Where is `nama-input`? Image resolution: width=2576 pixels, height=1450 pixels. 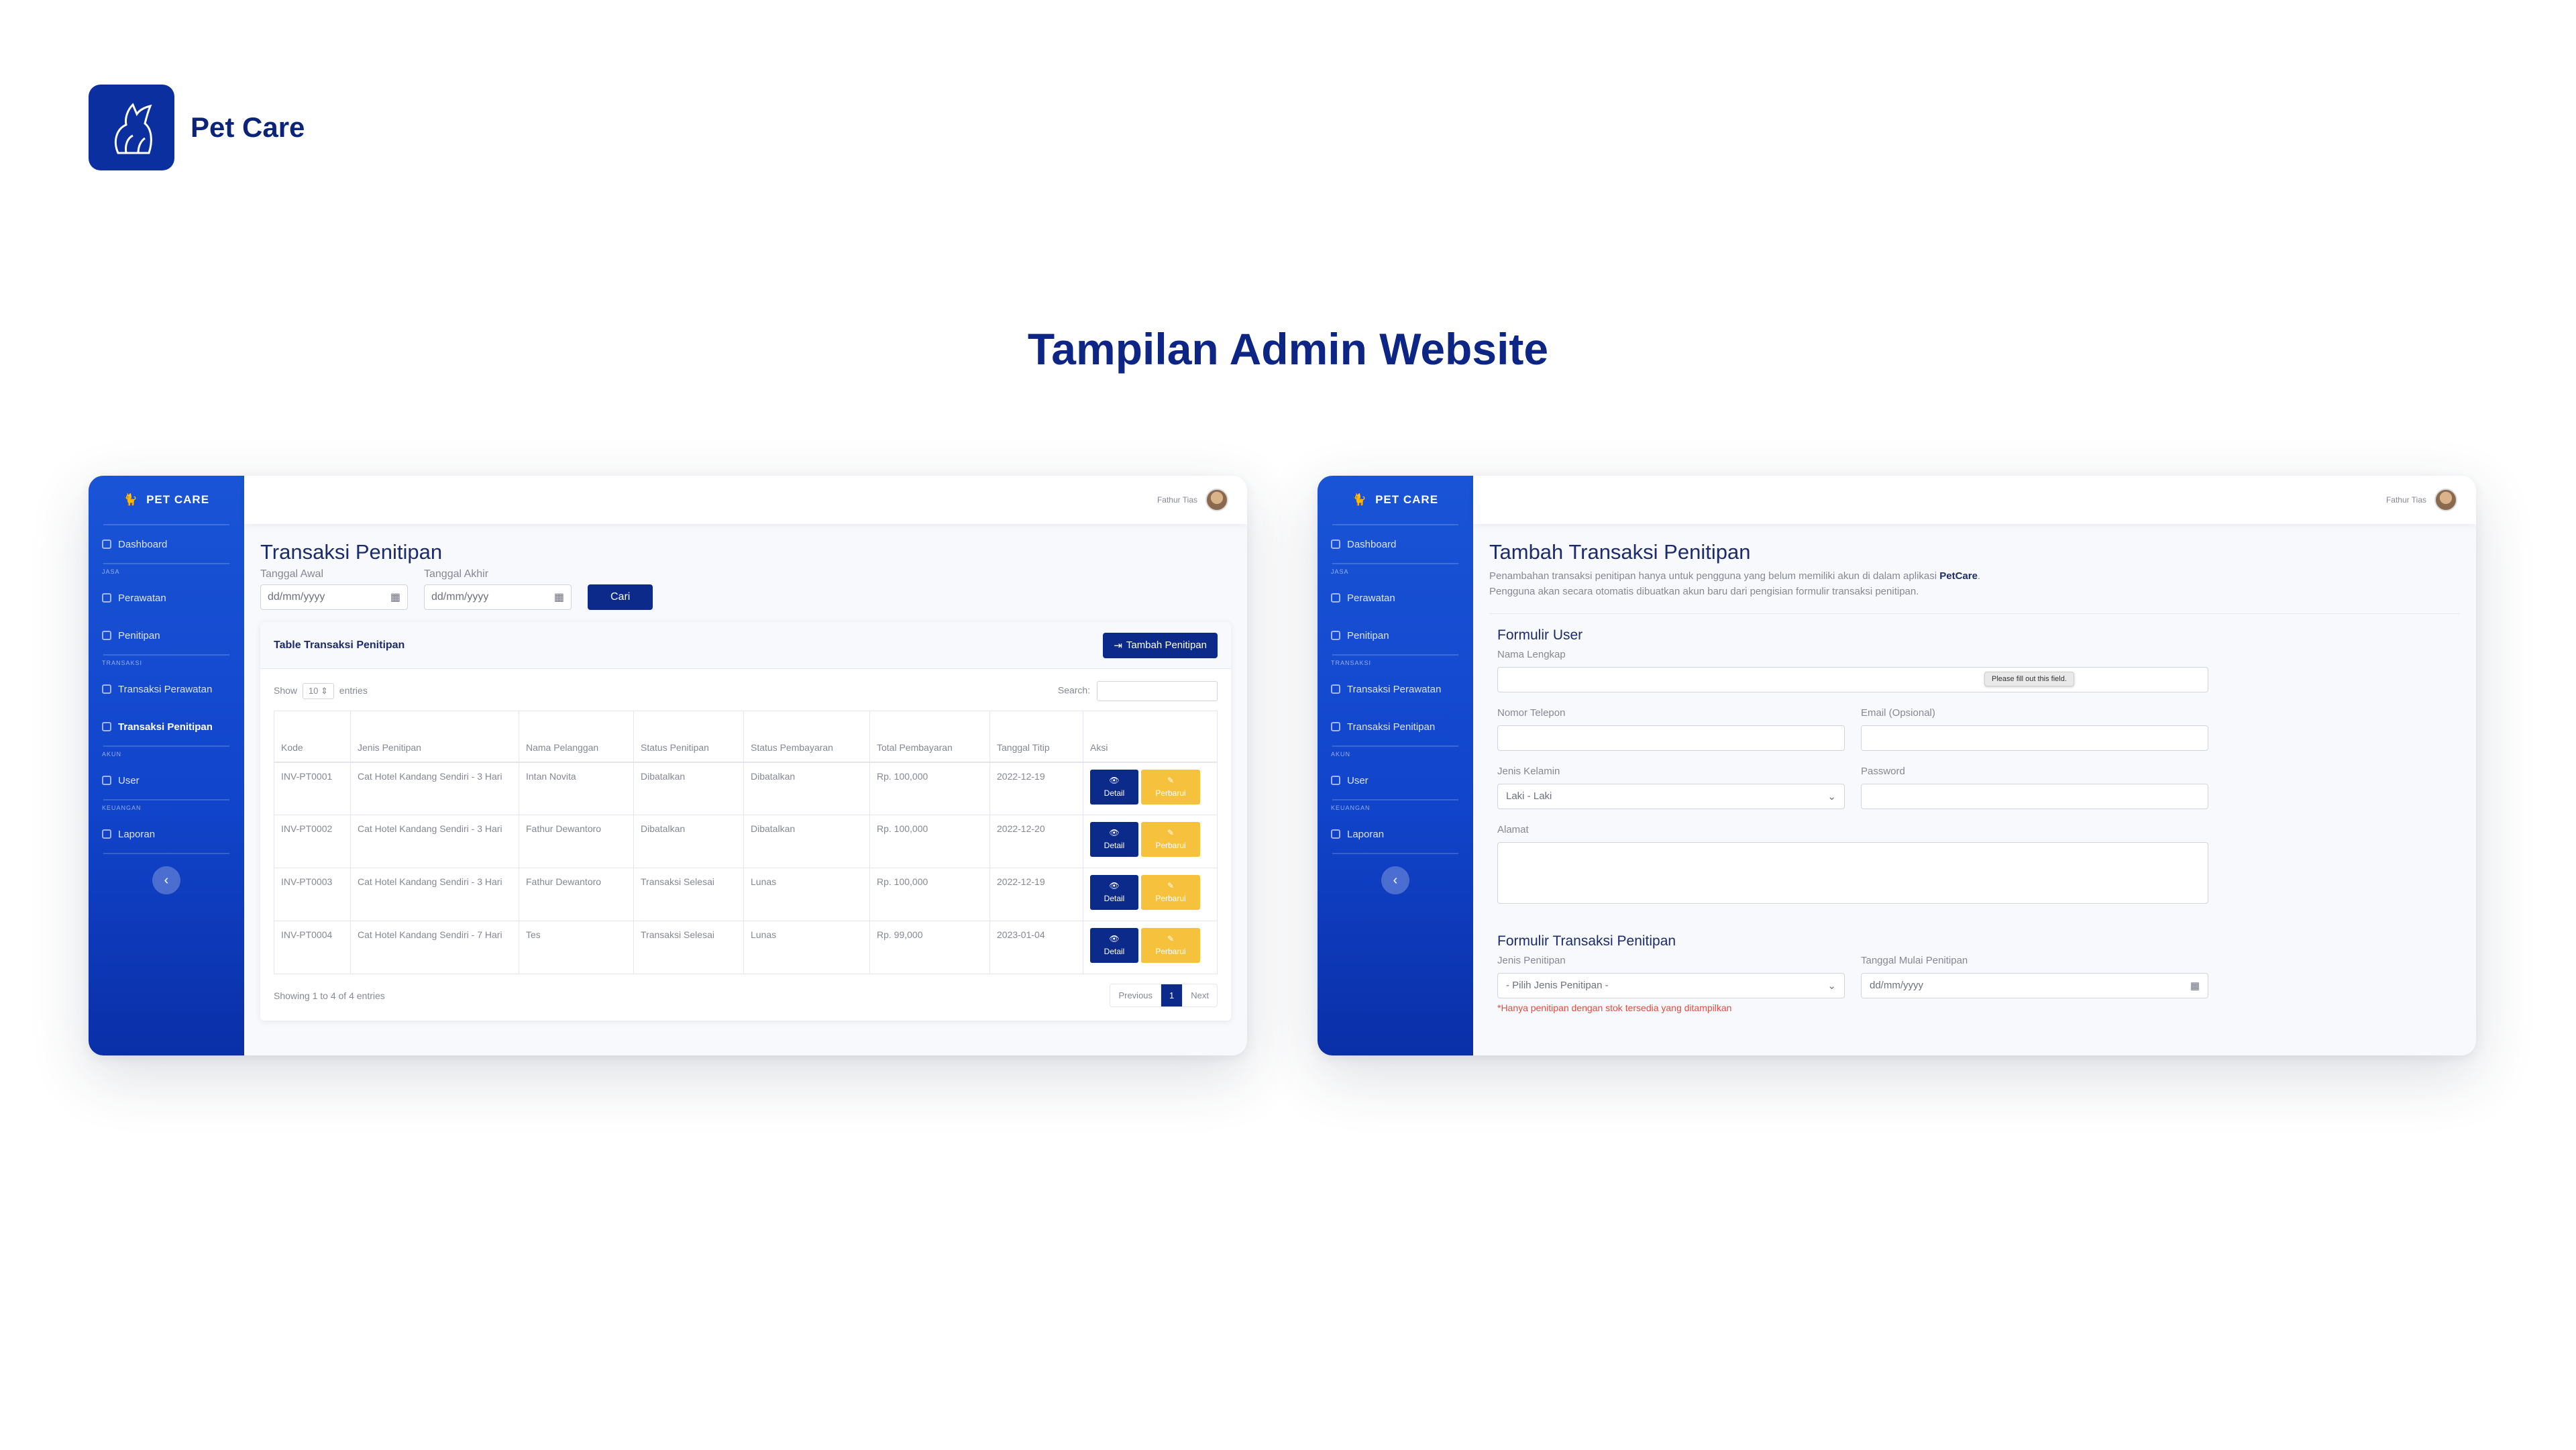
nama-input is located at coordinates (1852, 679).